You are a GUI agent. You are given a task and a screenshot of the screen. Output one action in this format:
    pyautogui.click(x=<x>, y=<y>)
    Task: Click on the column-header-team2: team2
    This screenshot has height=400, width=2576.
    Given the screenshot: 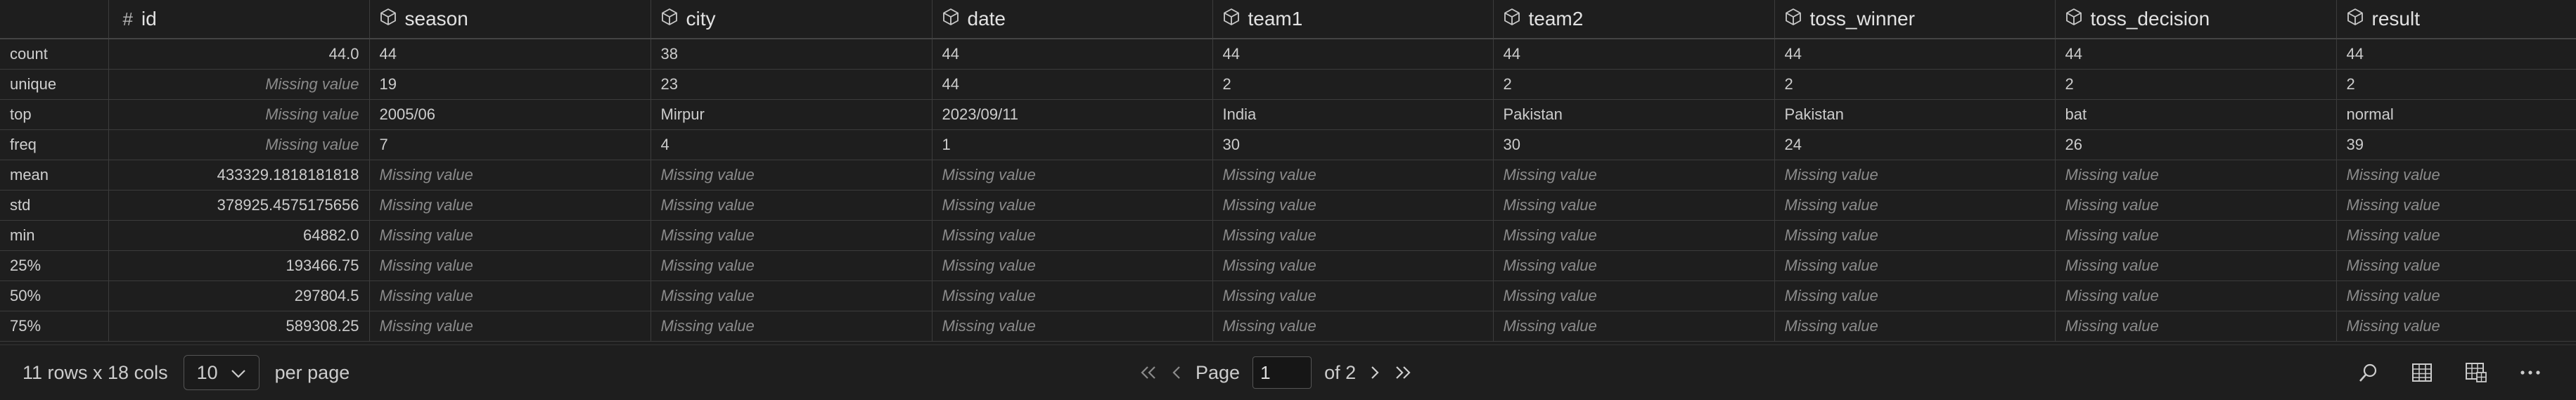 What is the action you would take?
    pyautogui.click(x=1634, y=20)
    